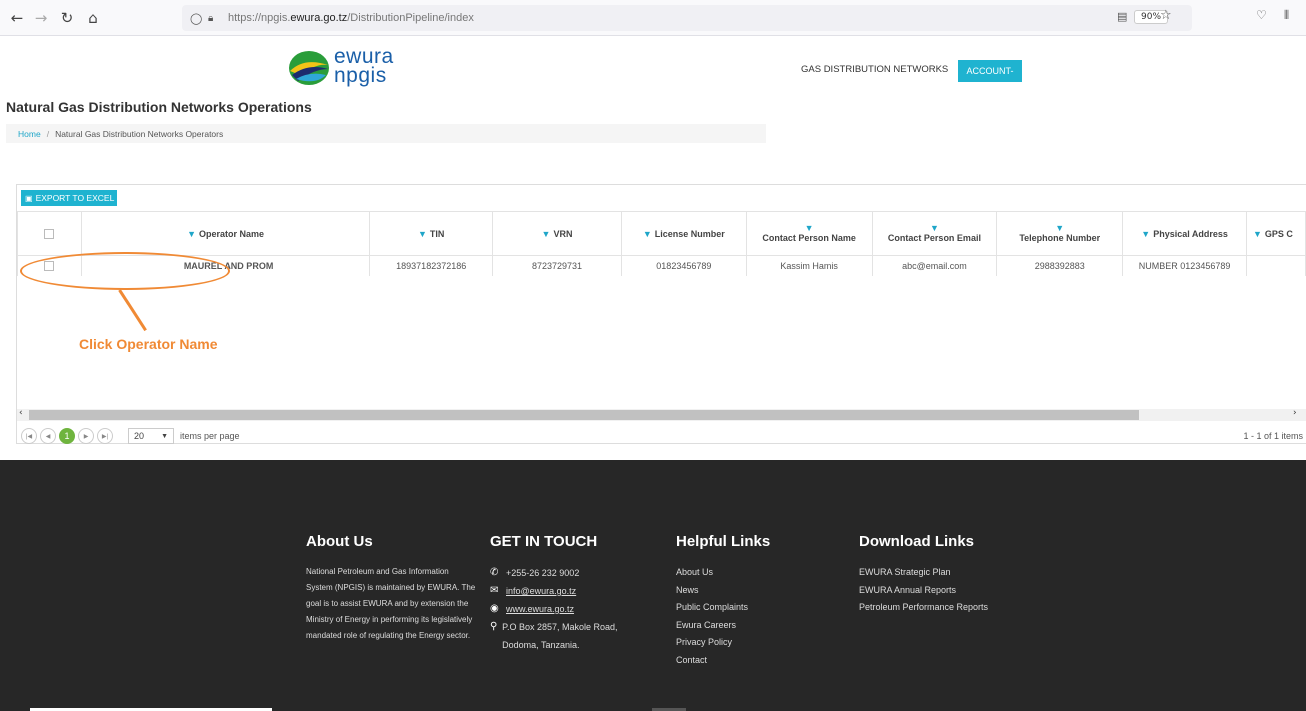 This screenshot has width=1306, height=711. What do you see at coordinates (934, 265) in the screenshot?
I see `email-cell: abc@email.com` at bounding box center [934, 265].